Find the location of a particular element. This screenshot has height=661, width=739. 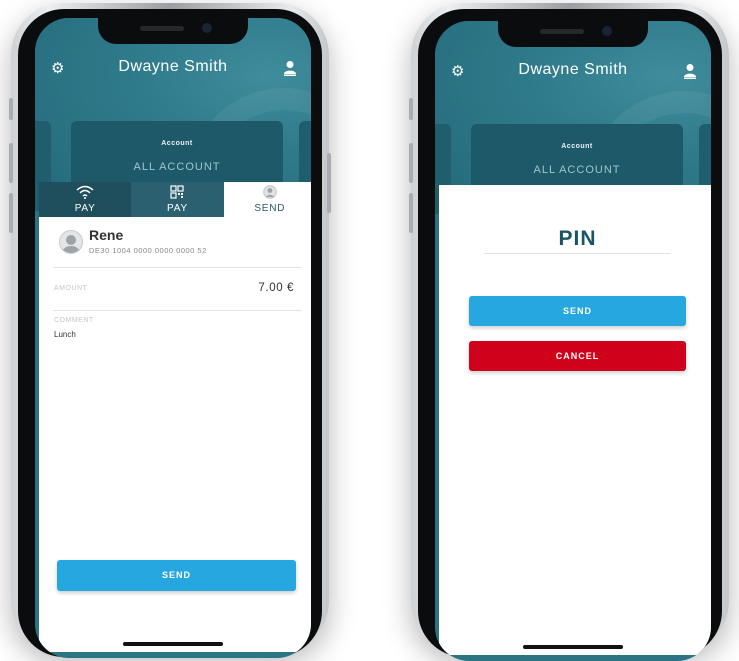

payment-tabs: PAY PAY SEND is located at coordinates (175, 199).